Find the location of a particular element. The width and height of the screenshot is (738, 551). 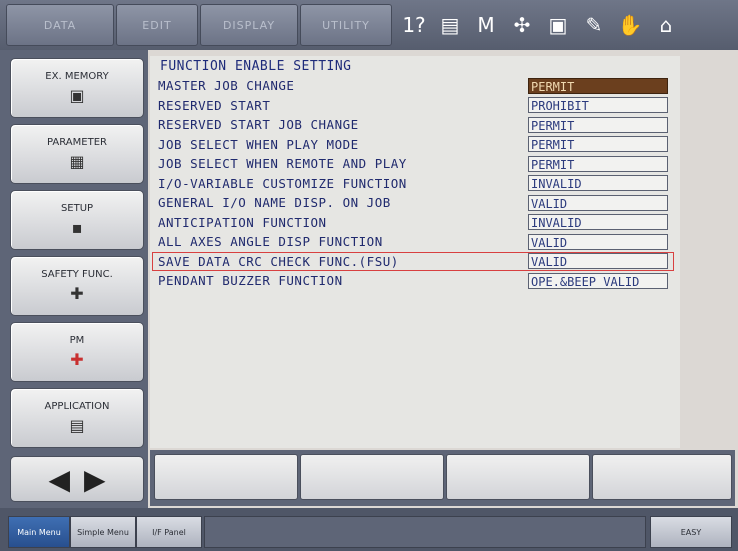

menu-safety-func: SAFETY FUNC. ✚ is located at coordinates (77, 286).